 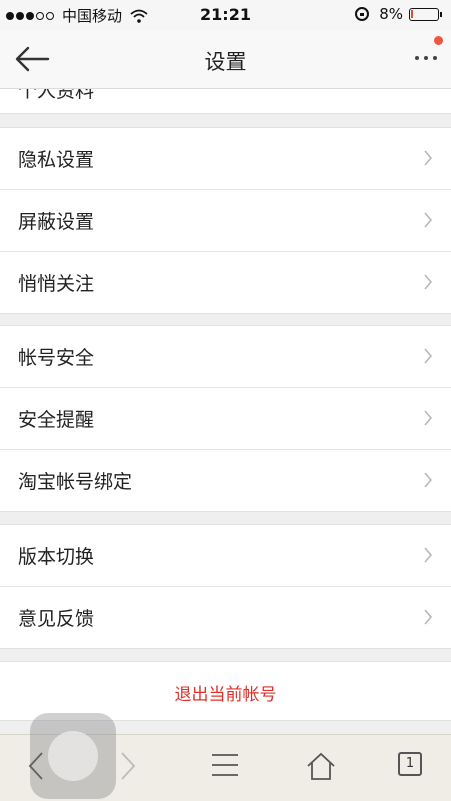 I want to click on list-item-security-reminder: 安全提醒, so click(x=225, y=419).